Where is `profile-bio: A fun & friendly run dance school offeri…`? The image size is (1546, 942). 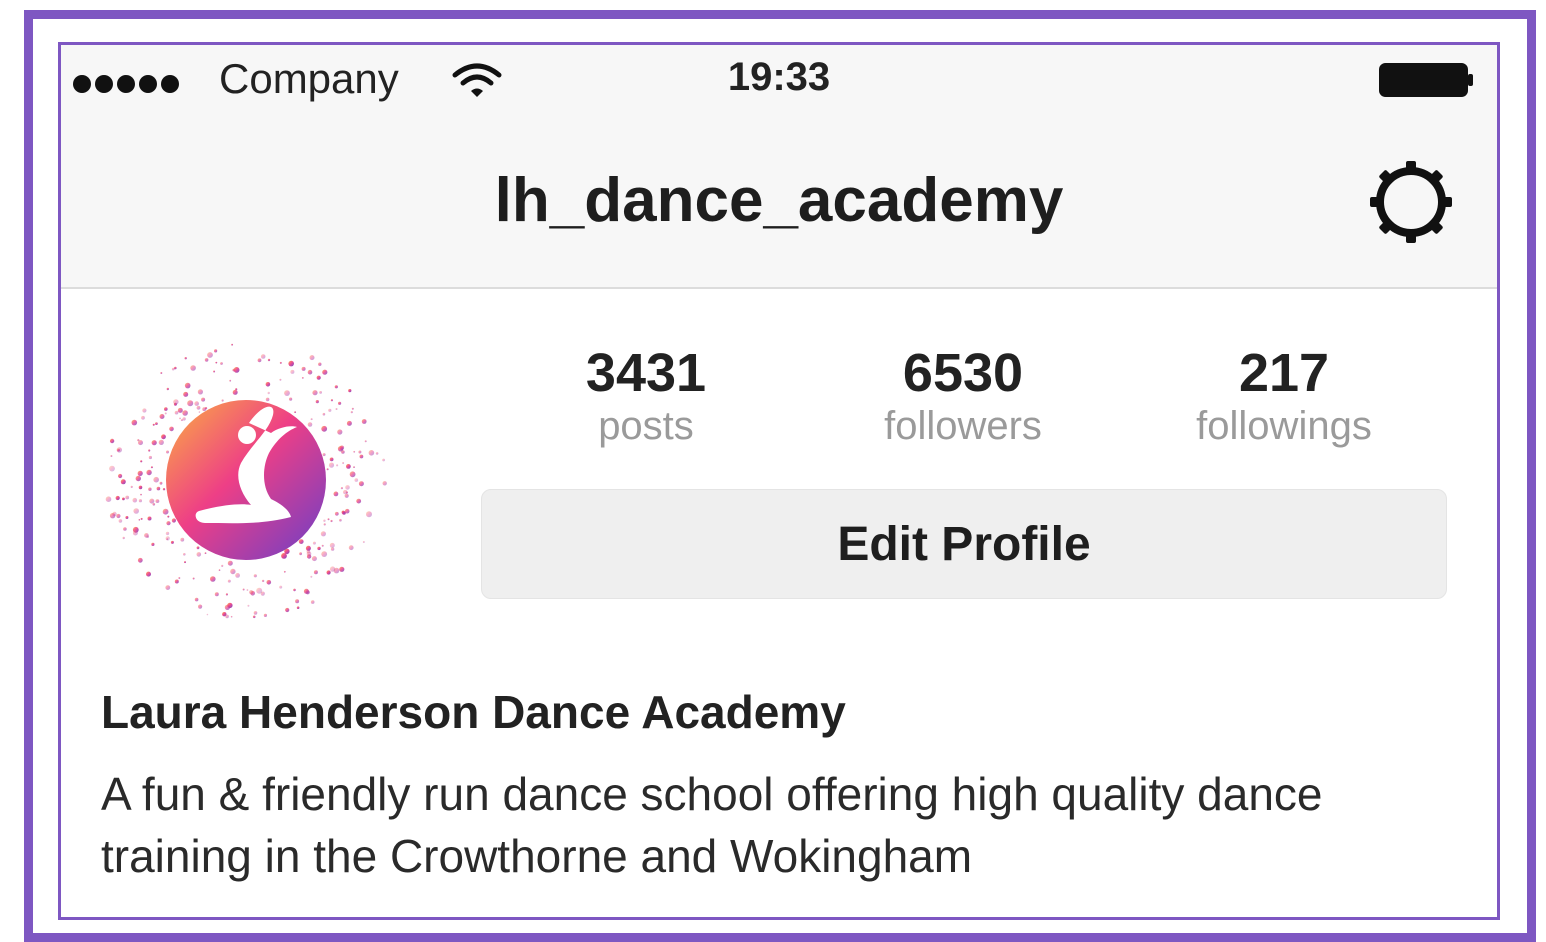 profile-bio: A fun & friendly run dance school offeri… is located at coordinates (712, 825).